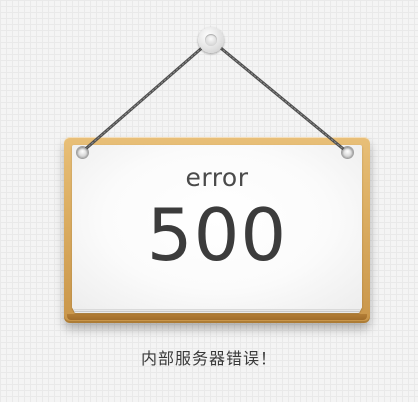  I want to click on eyelet-left-icon, so click(82, 152).